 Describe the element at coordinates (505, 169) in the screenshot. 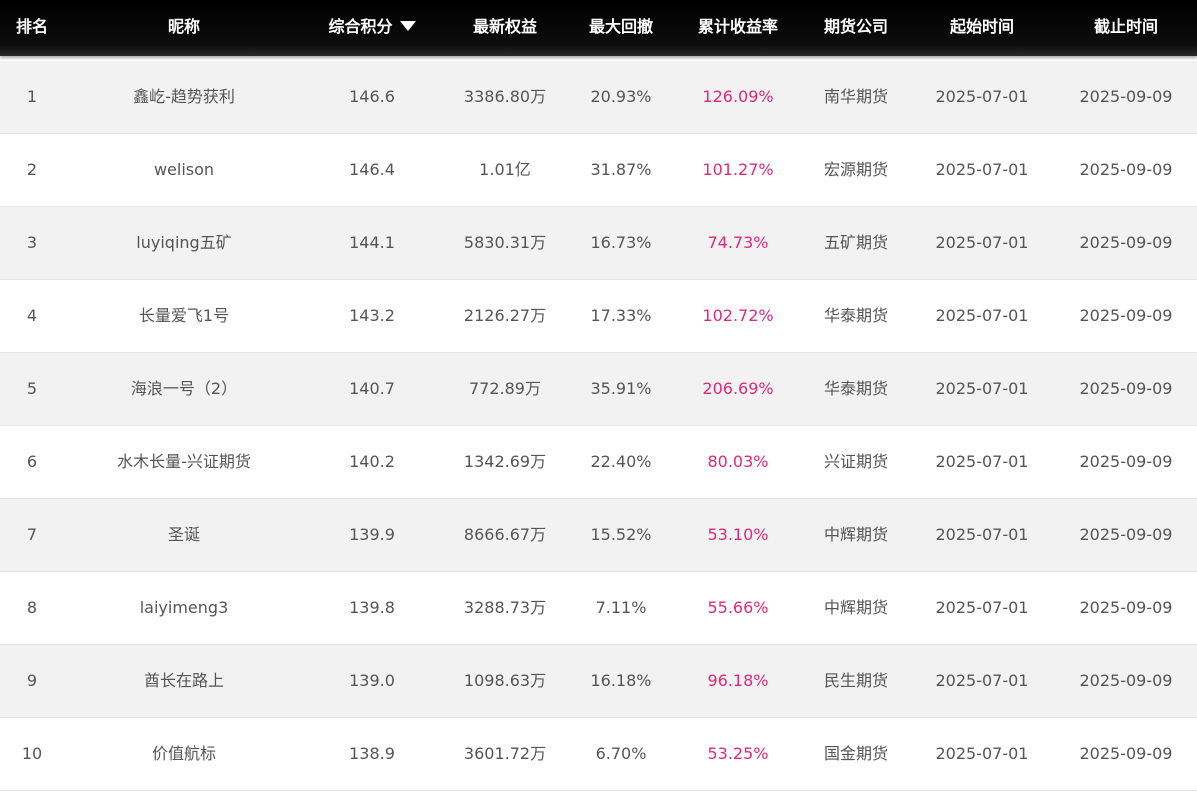

I see `equity-cell: 1.01亿` at that location.